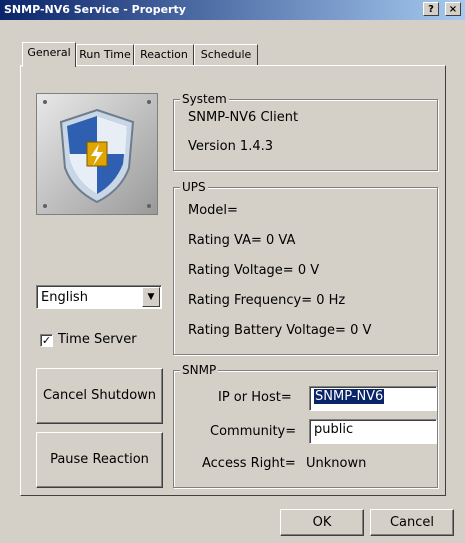 The image size is (465, 543). Describe the element at coordinates (99, 297) in the screenshot. I see `language-select: English ▼` at that location.